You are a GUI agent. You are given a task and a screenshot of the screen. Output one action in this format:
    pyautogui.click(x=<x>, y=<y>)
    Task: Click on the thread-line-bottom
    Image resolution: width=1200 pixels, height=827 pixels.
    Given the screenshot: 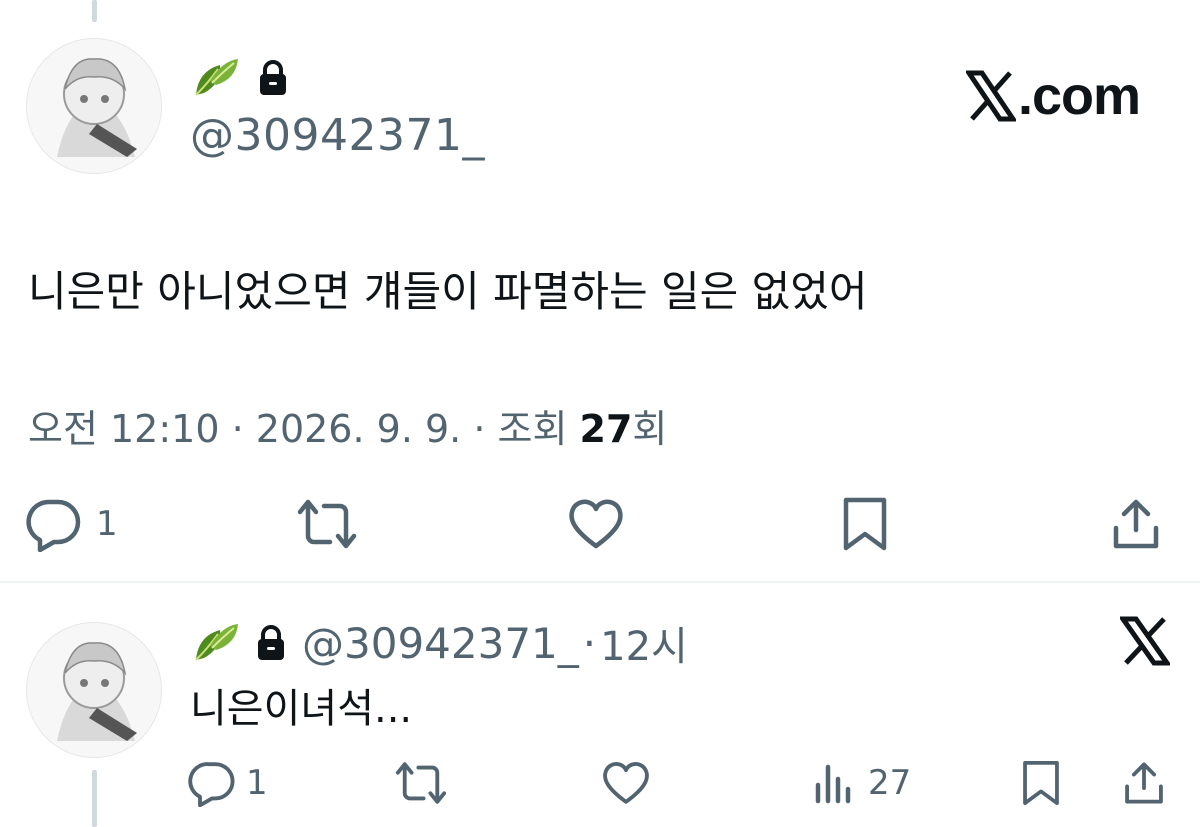 What is the action you would take?
    pyautogui.click(x=94, y=798)
    